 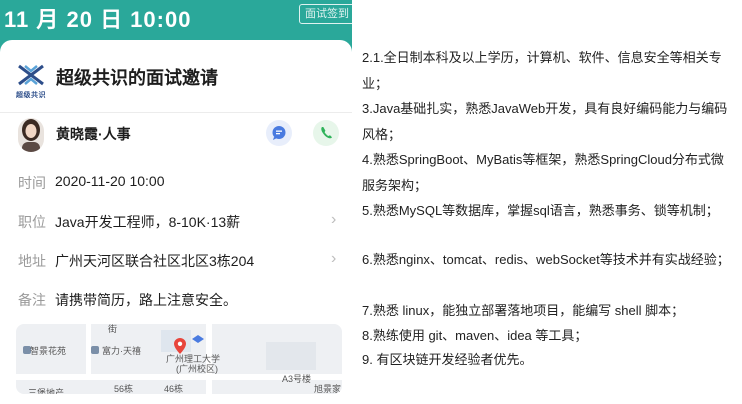 What do you see at coordinates (32, 183) in the screenshot?
I see `time-label: 时间` at bounding box center [32, 183].